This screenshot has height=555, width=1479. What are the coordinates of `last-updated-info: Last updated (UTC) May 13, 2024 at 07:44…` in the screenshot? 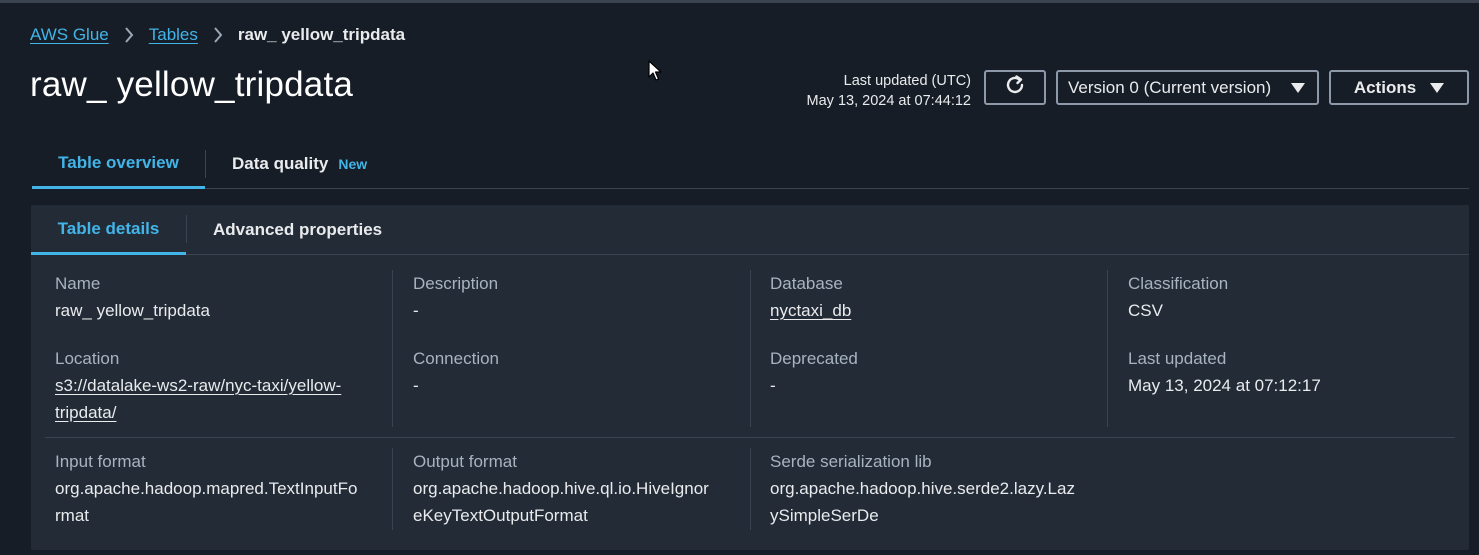 It's located at (889, 91).